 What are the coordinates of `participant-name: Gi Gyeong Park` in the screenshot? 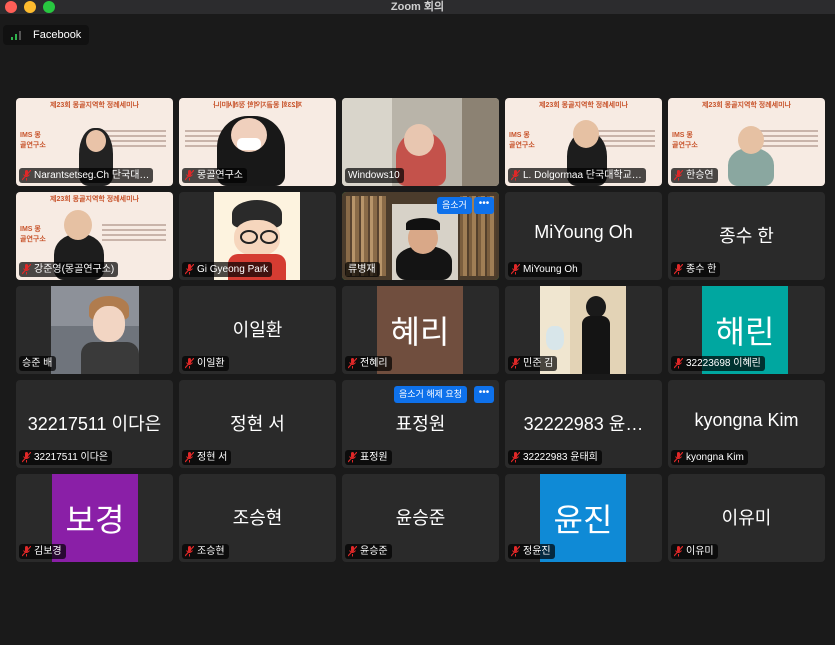 It's located at (227, 269).